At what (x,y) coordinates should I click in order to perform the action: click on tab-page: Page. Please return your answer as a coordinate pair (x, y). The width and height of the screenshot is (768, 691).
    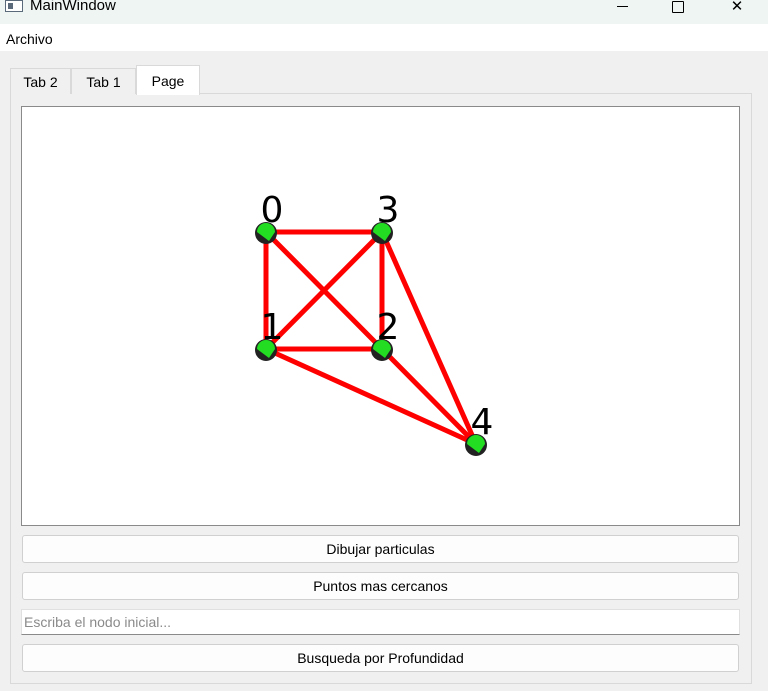
    Looking at the image, I should click on (168, 80).